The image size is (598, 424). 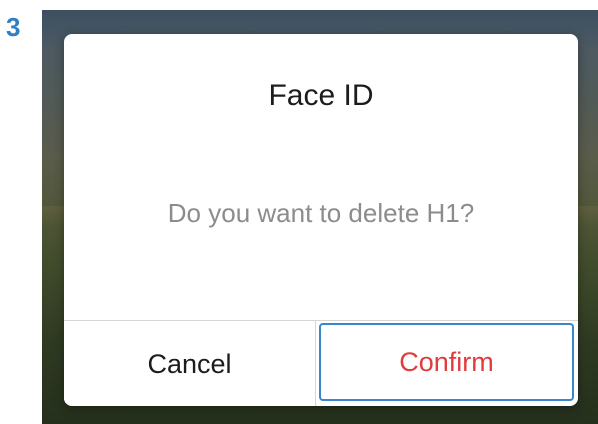 I want to click on step-number: 3, so click(x=13, y=27).